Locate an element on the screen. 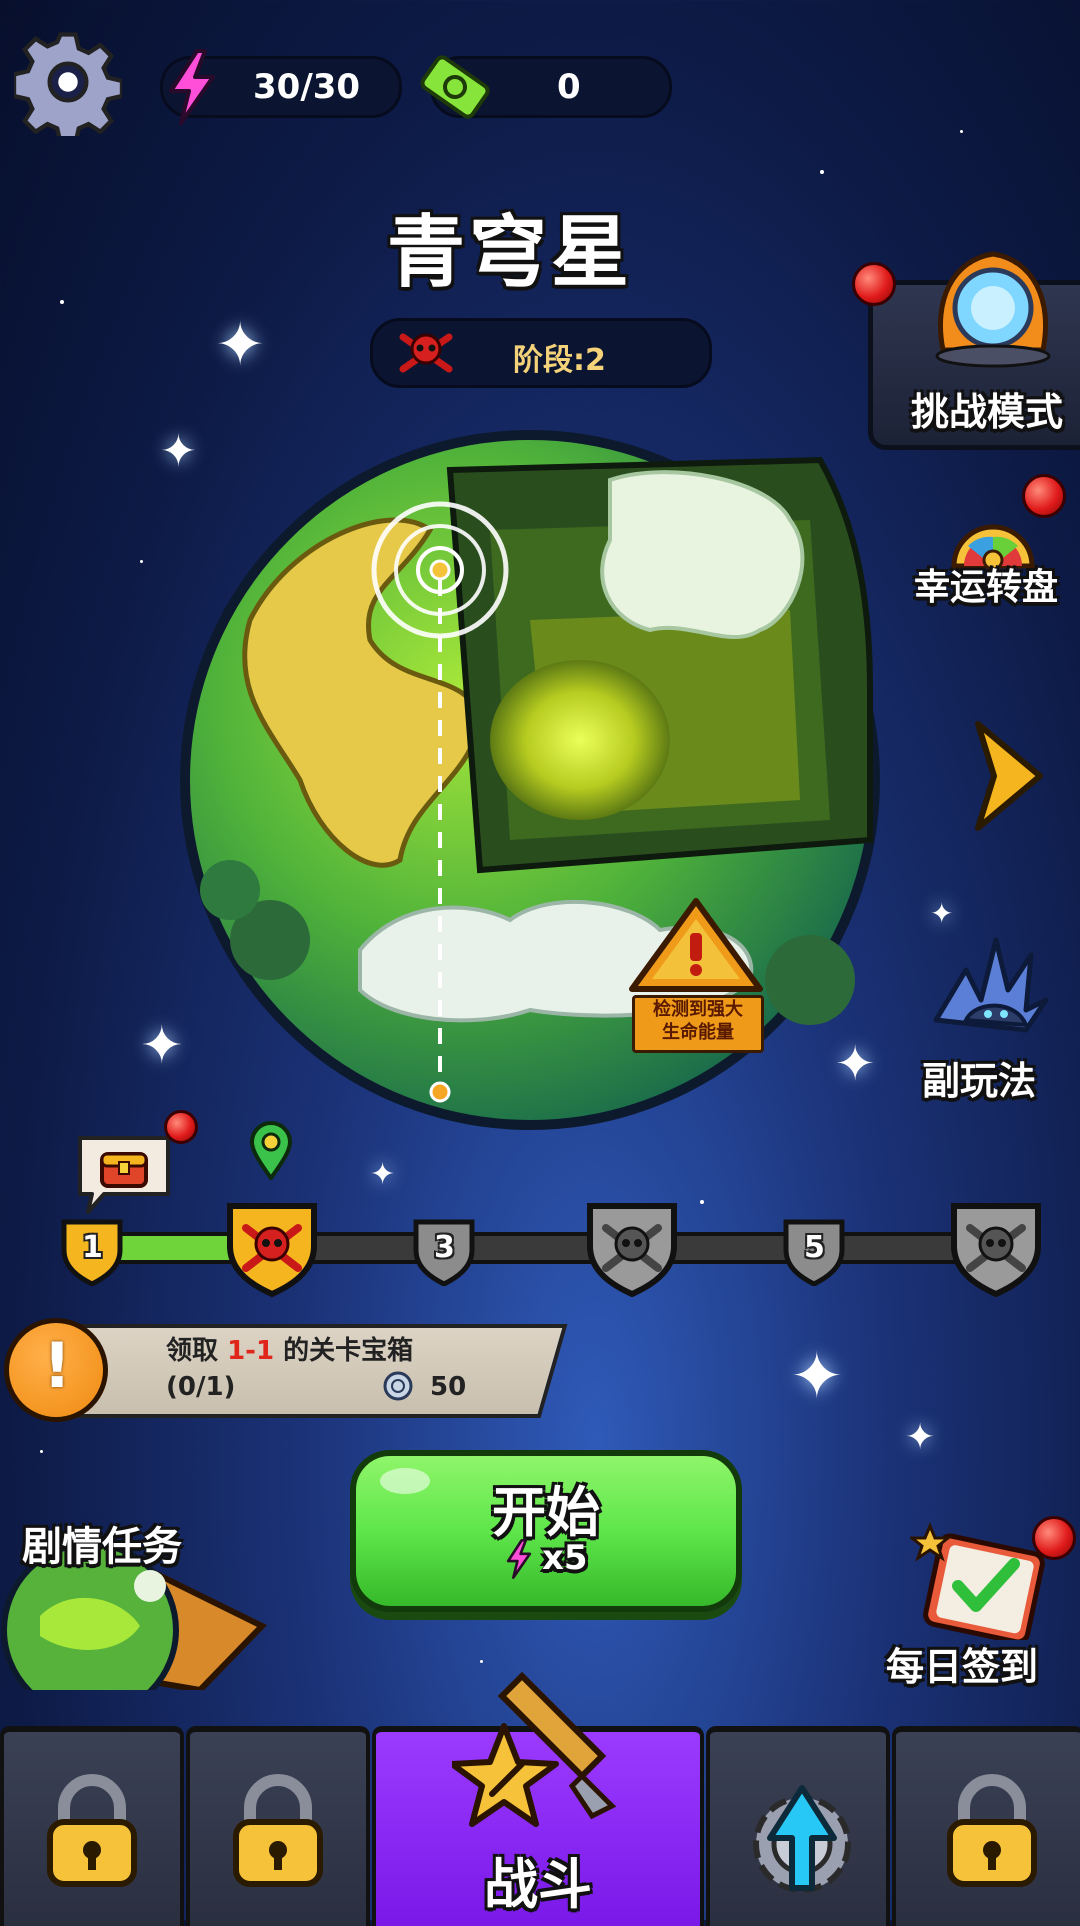 Image resolution: width=1080 pixels, height=1926 pixels. settings-button is located at coordinates (68, 86).